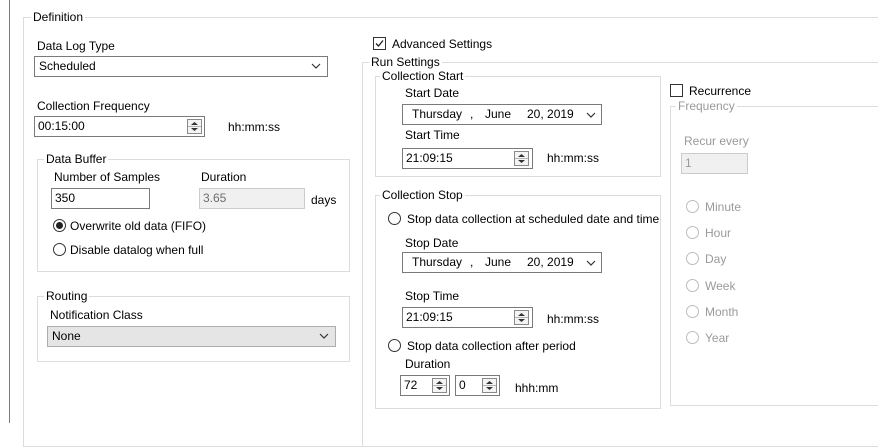  What do you see at coordinates (720, 91) in the screenshot?
I see `recurrence-label: Recurrence` at bounding box center [720, 91].